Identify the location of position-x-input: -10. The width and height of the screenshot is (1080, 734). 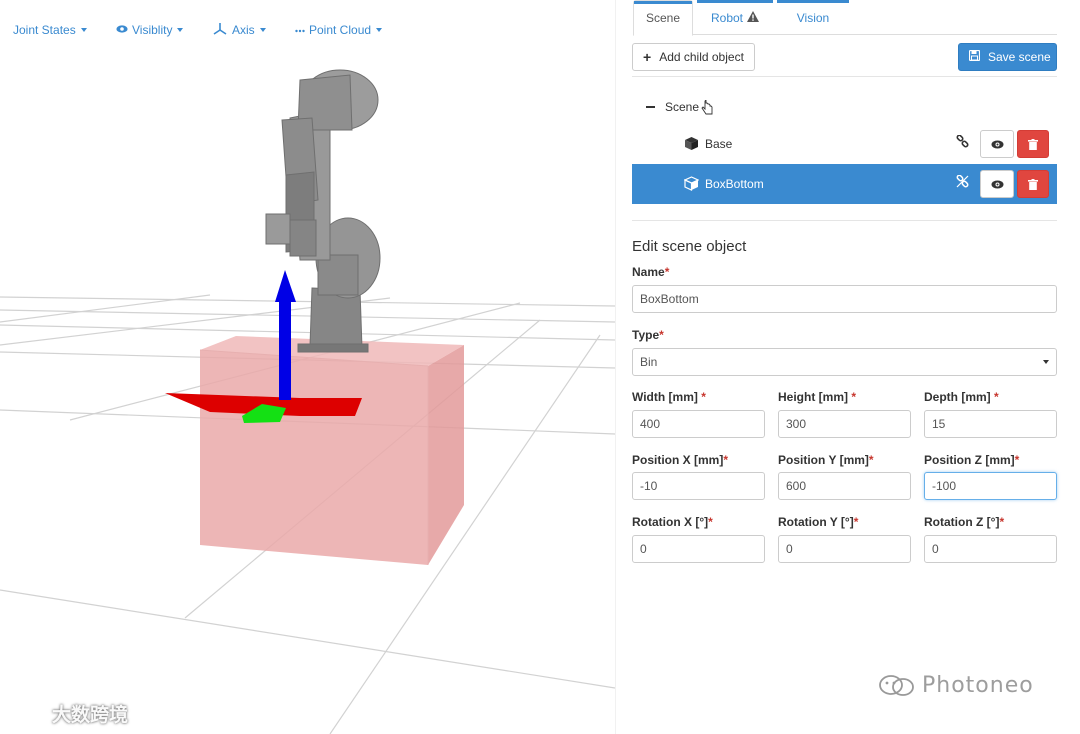
(698, 486).